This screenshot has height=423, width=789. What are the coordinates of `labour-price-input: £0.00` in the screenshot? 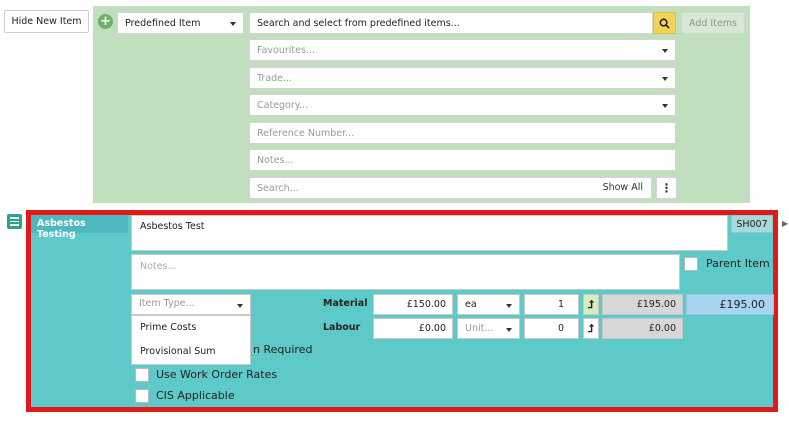 It's located at (413, 328).